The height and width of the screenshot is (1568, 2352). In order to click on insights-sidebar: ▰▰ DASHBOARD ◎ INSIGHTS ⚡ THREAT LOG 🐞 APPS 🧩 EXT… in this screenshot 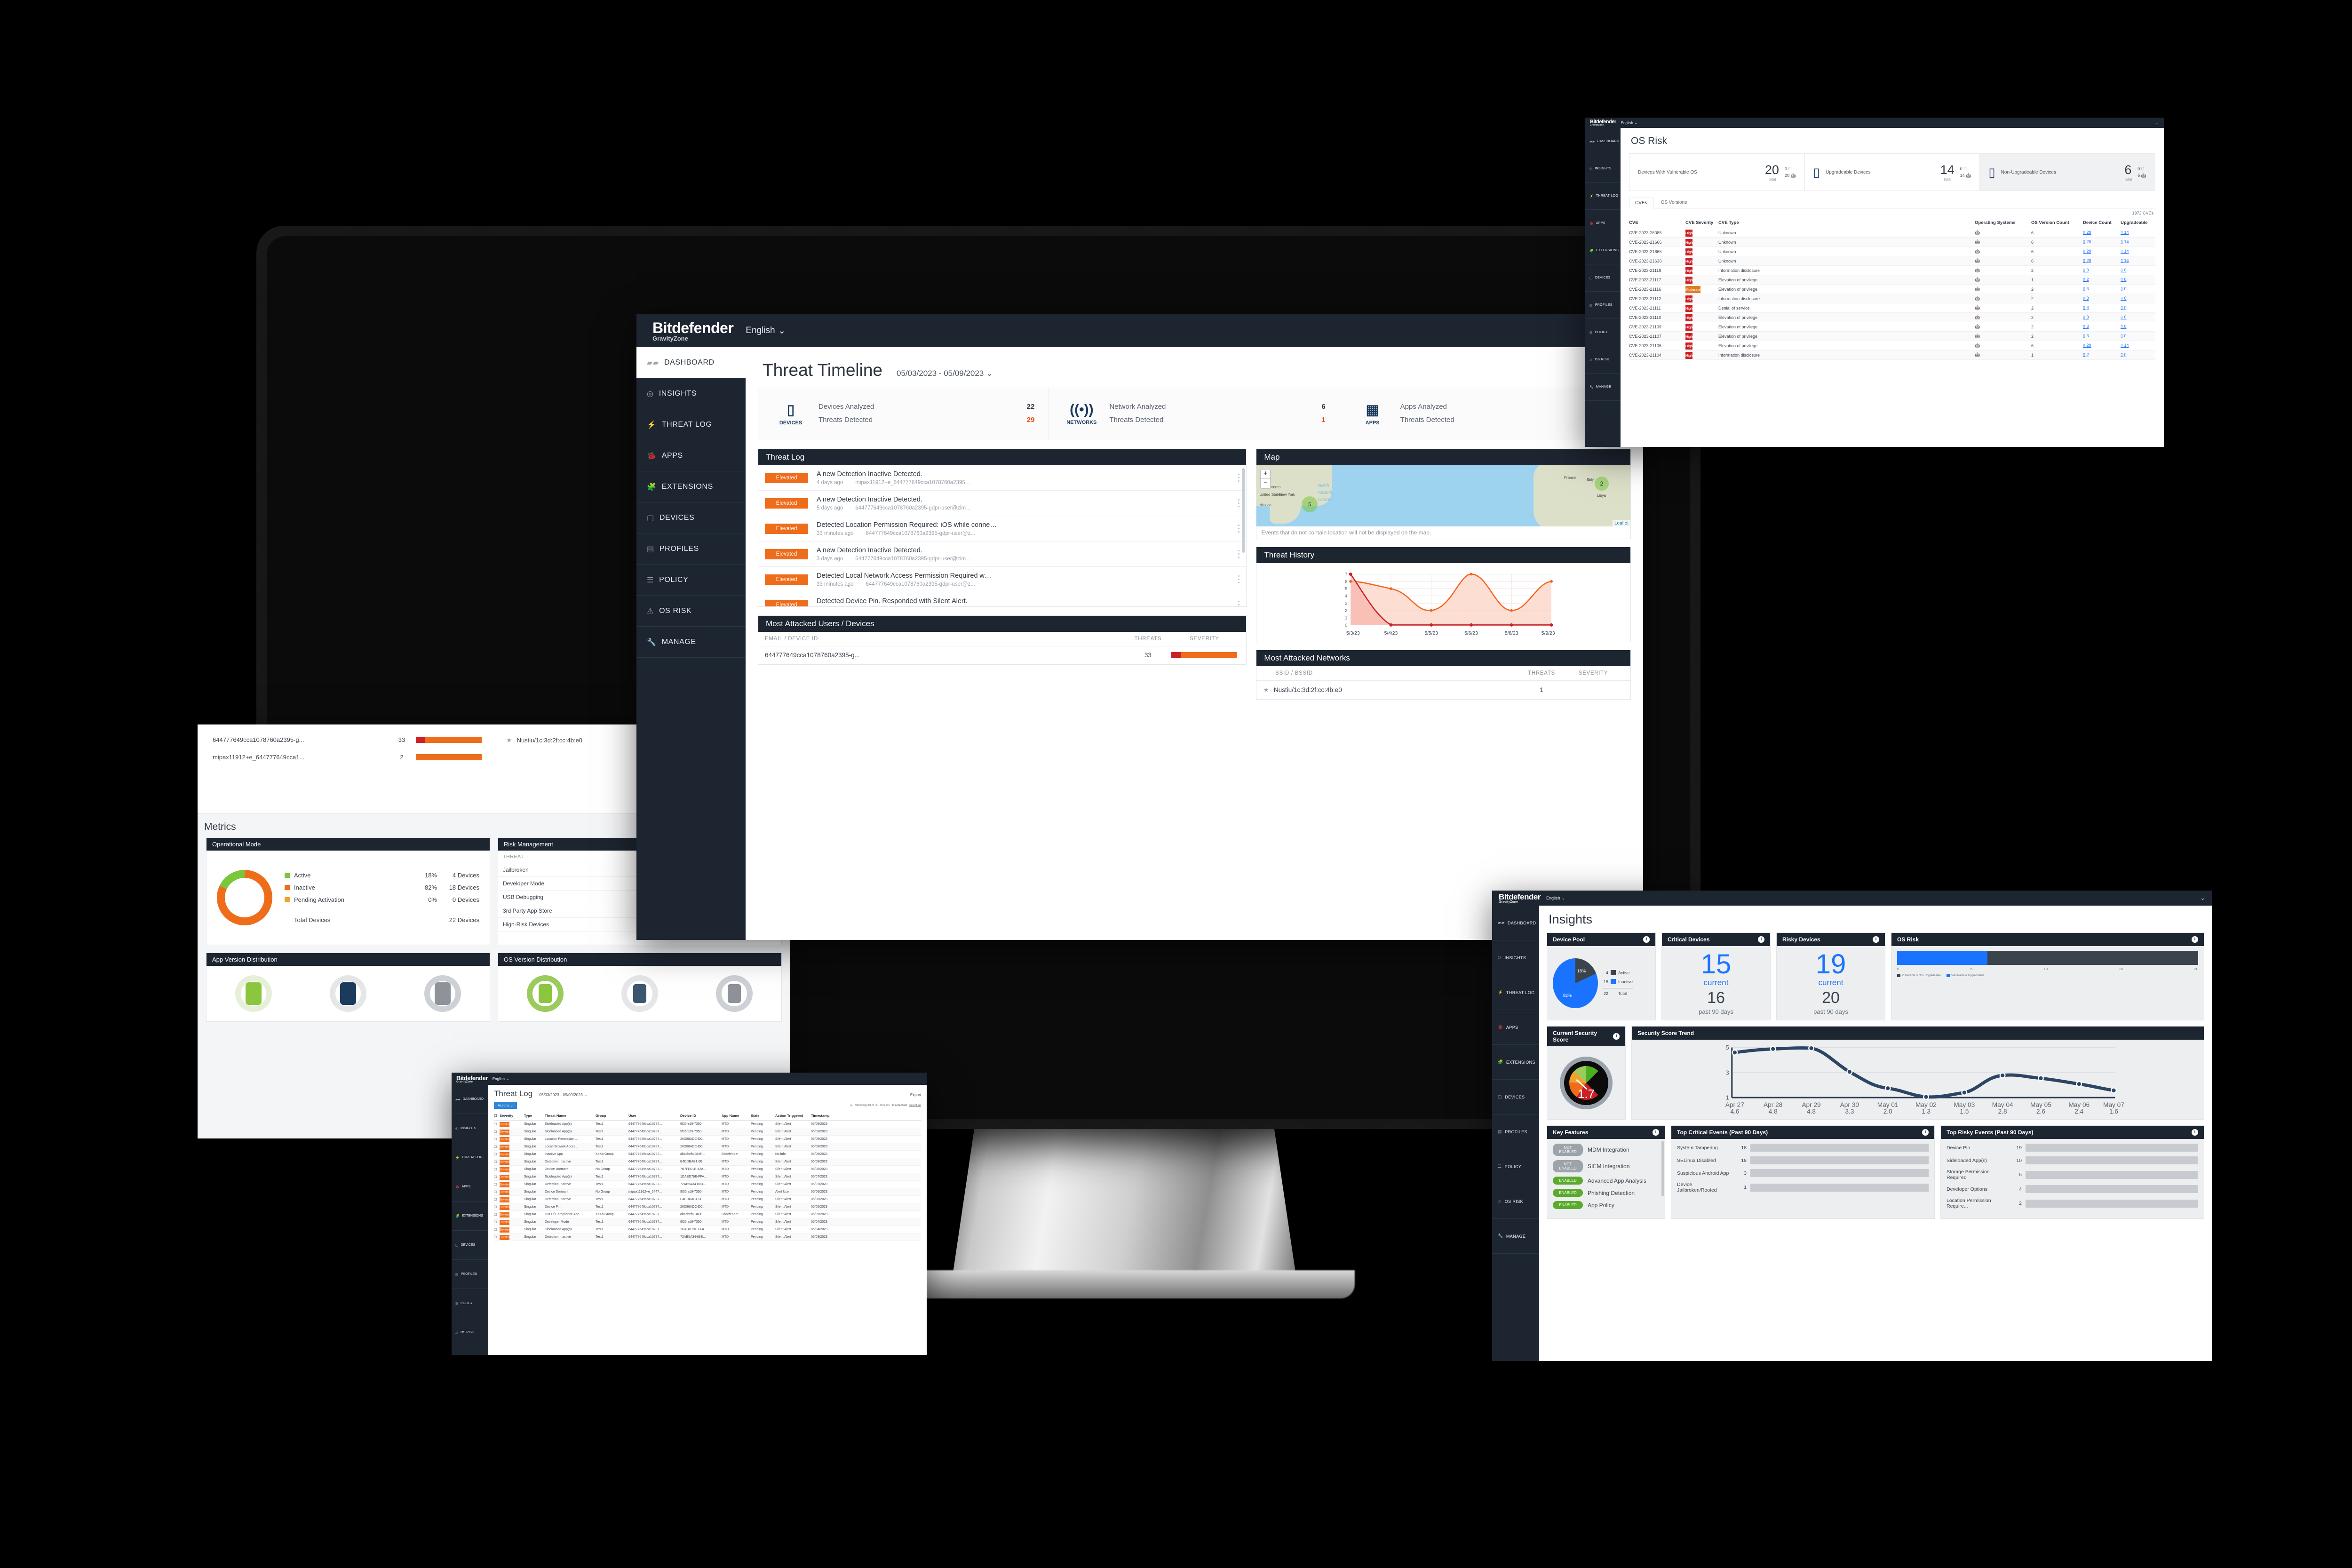, I will do `click(1515, 1133)`.